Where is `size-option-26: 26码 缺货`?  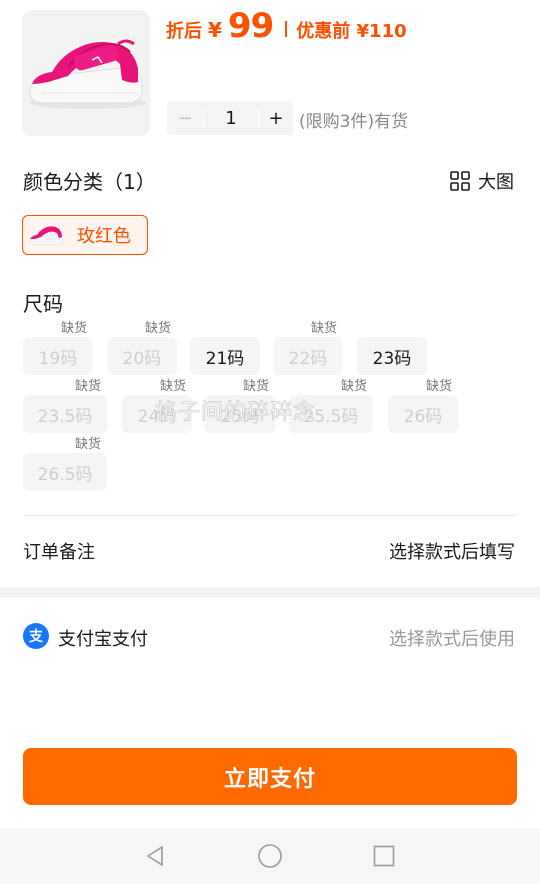 size-option-26: 26码 缺货 is located at coordinates (423, 406).